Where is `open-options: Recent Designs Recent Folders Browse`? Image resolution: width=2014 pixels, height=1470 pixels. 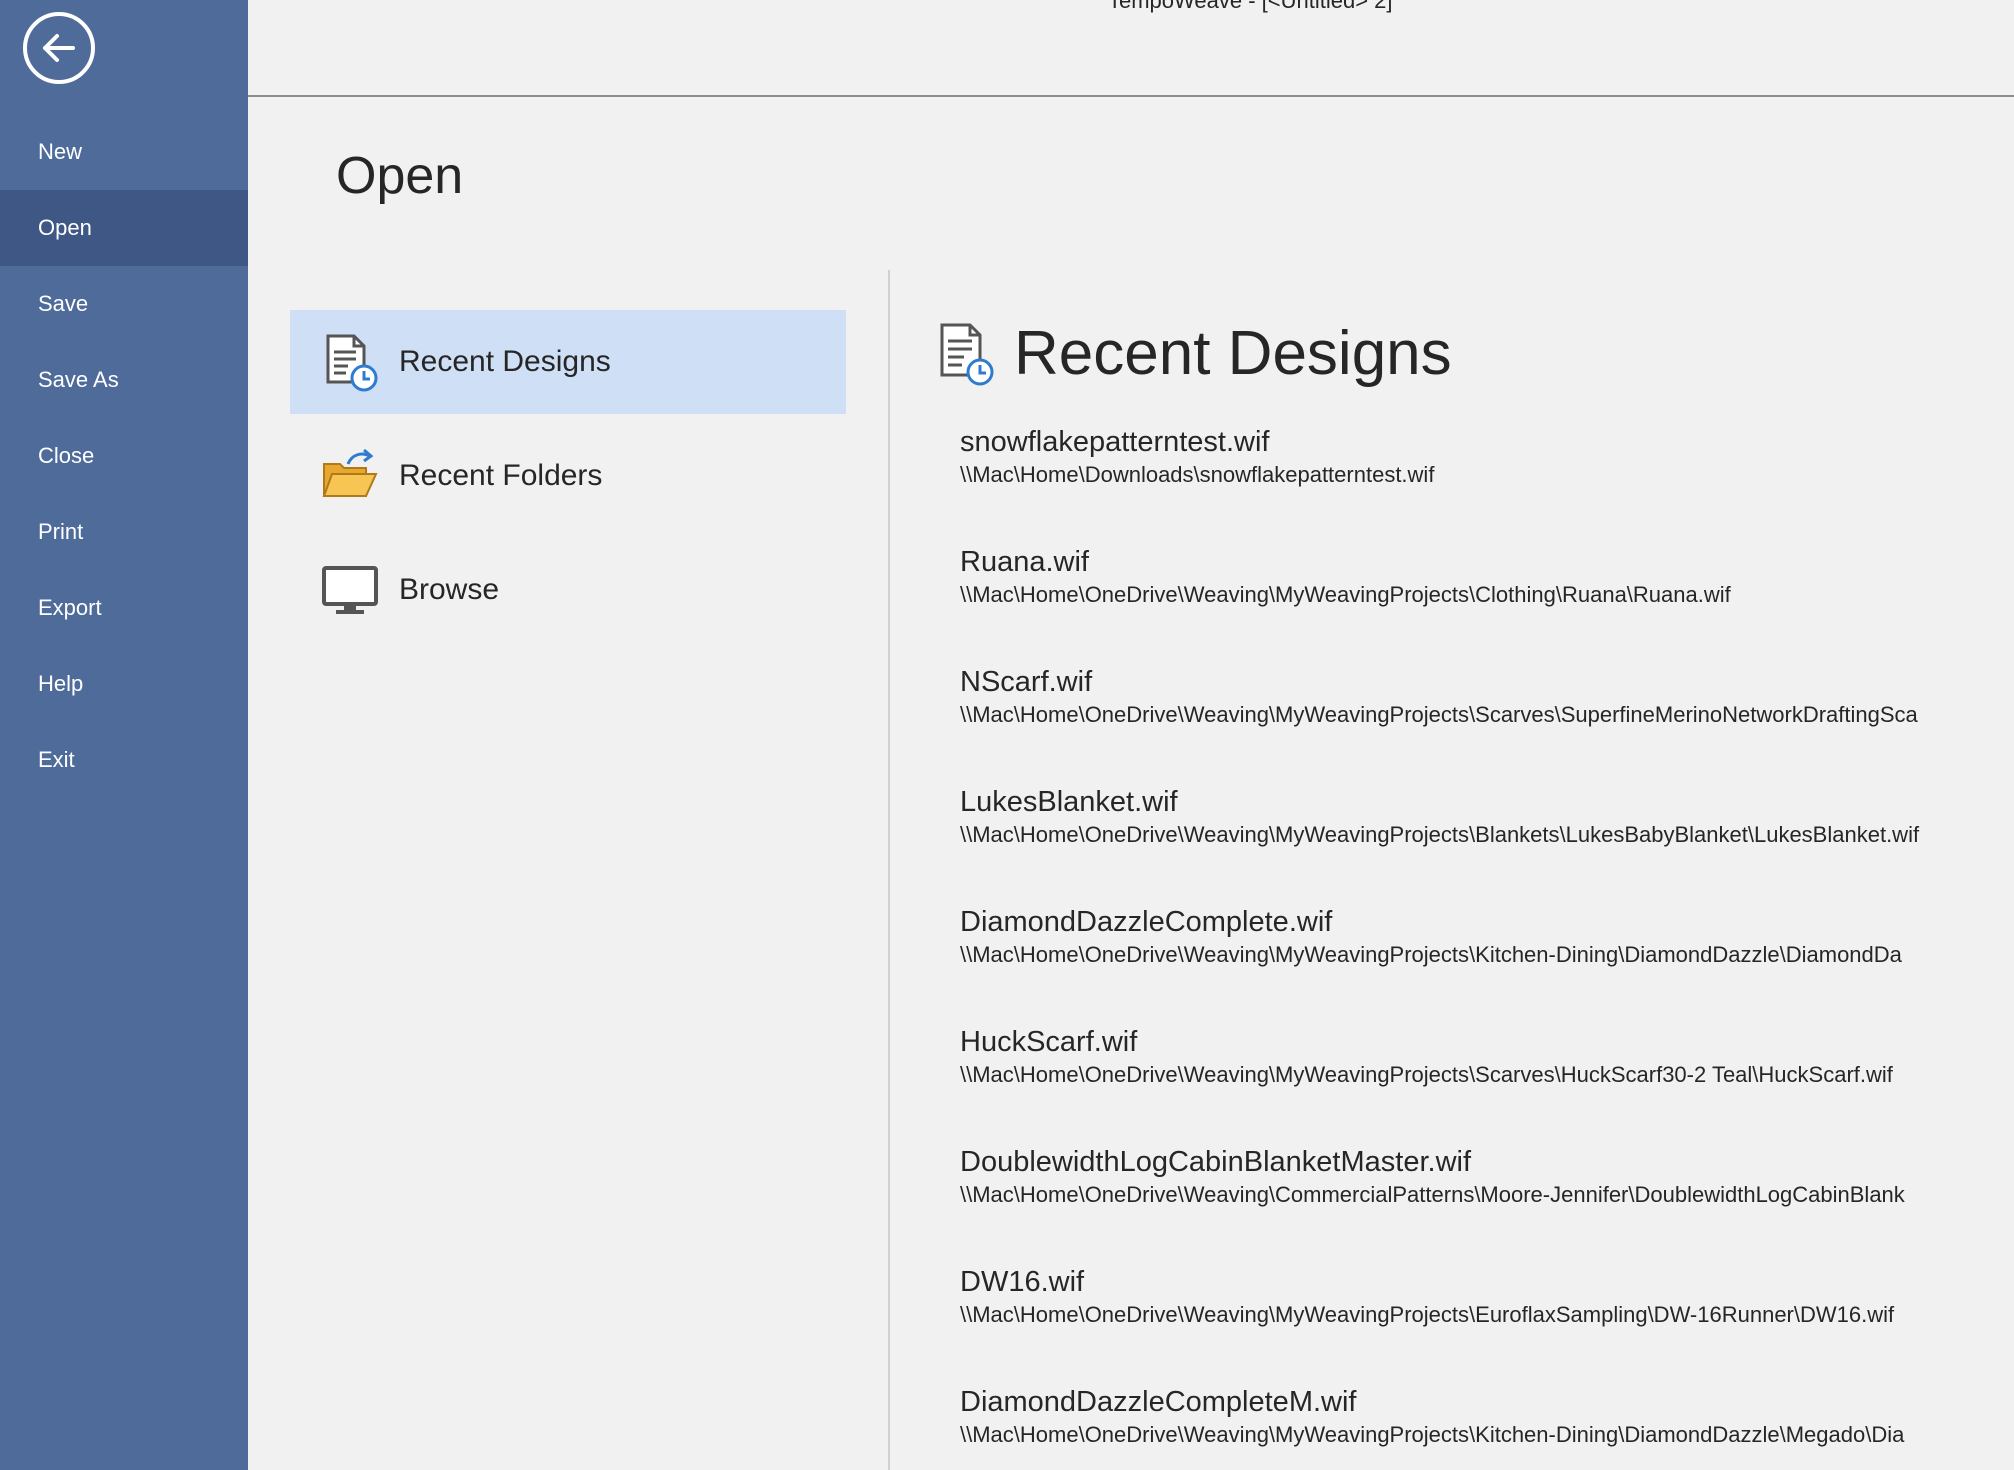 open-options: Recent Designs Recent Folders Browse is located at coordinates (568, 481).